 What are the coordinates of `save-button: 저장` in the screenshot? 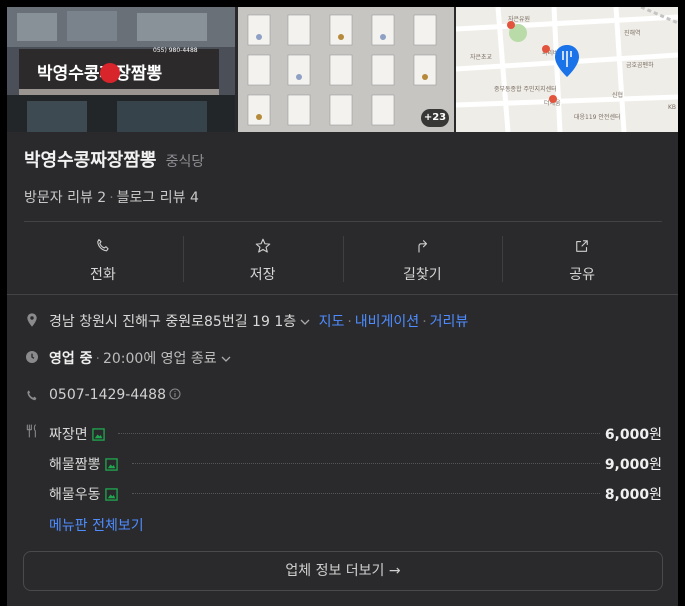 It's located at (262, 263).